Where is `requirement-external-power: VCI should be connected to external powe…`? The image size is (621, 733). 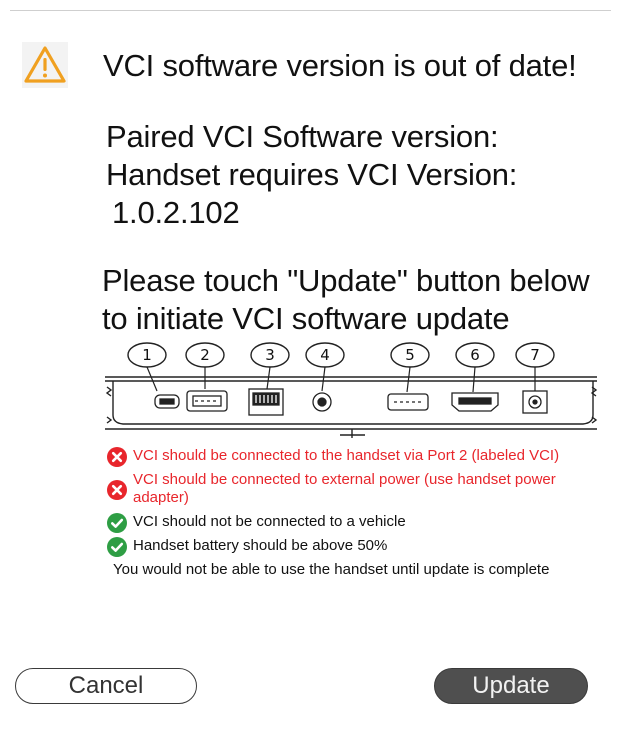
requirement-external-power: VCI should be connected to external powe… is located at coordinates (357, 489).